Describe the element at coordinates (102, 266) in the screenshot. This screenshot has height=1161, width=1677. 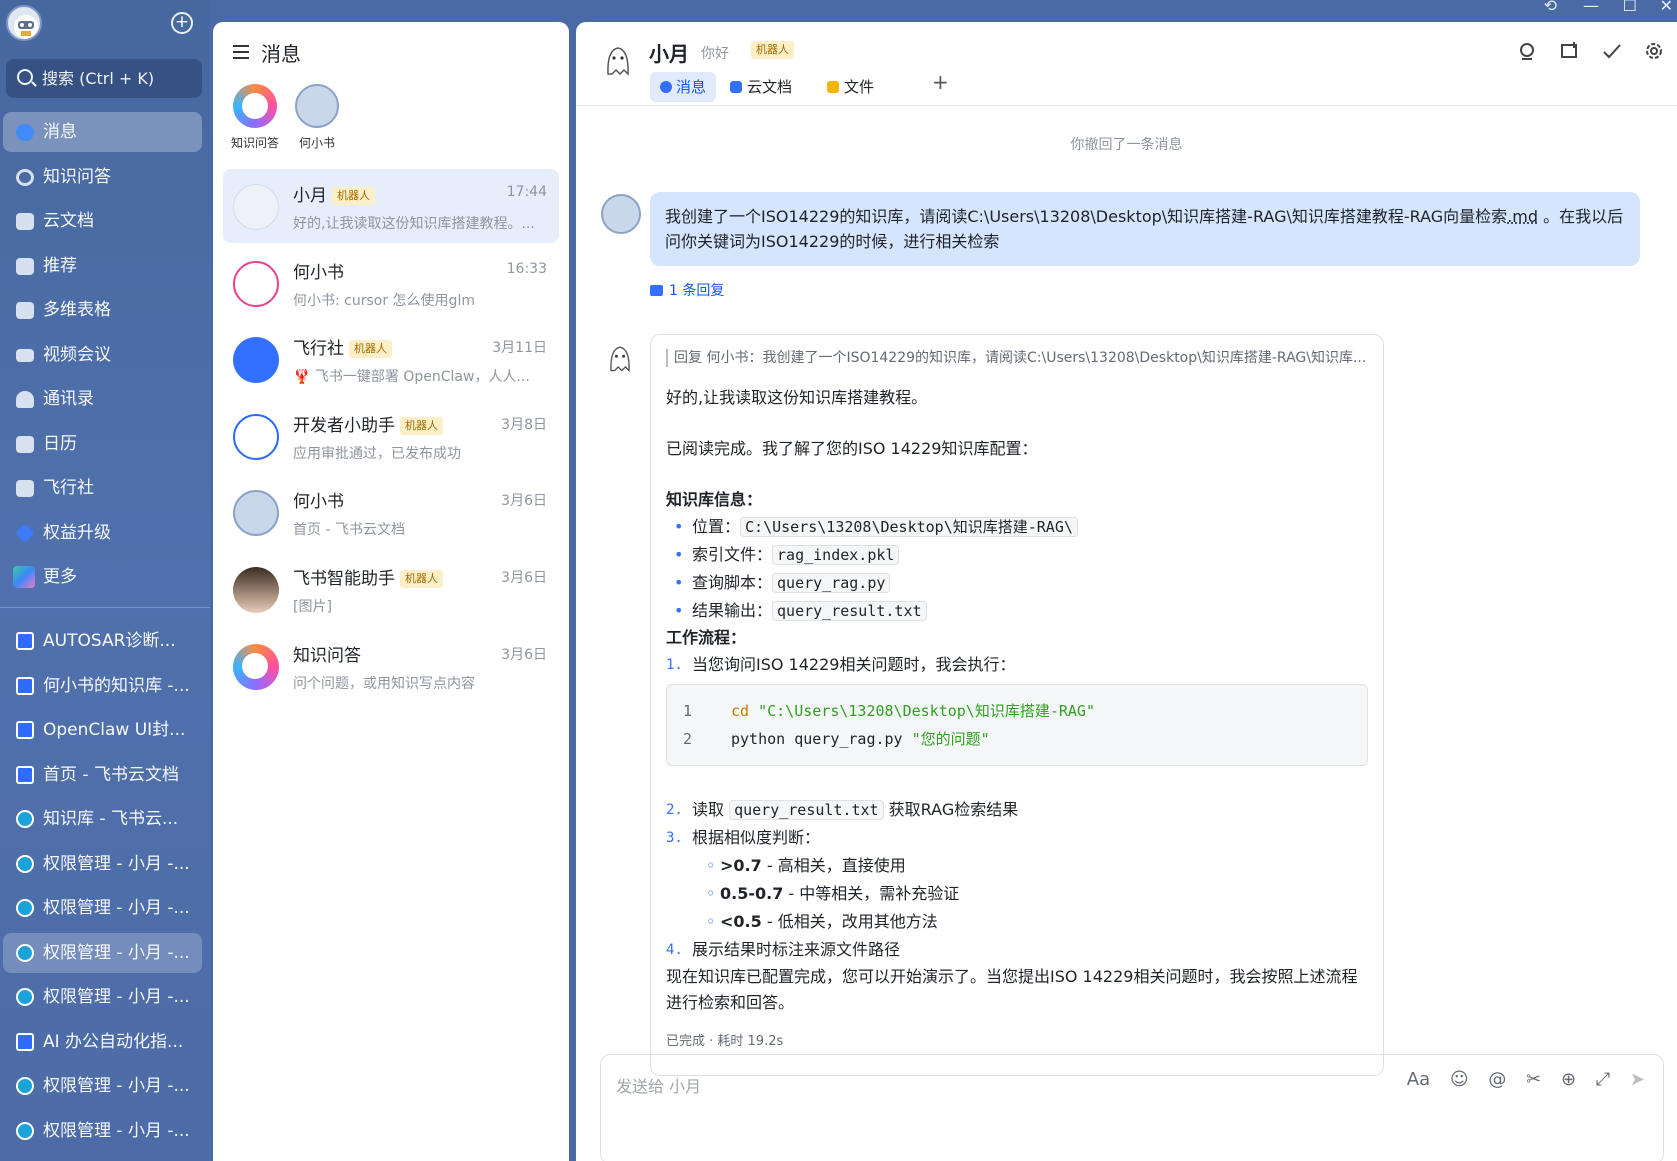
I see `sidebar-item-recommend: 推荐` at that location.